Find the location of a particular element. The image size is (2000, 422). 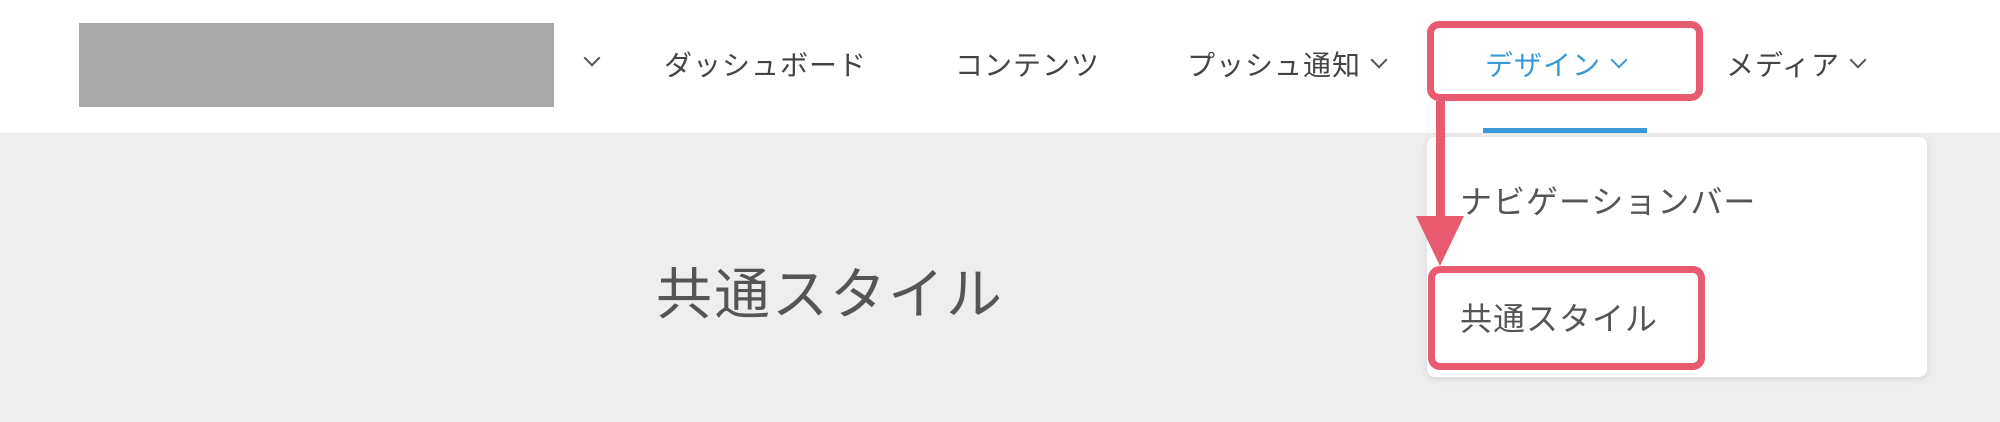

nav-item-label: コンテンツ is located at coordinates (1028, 65).